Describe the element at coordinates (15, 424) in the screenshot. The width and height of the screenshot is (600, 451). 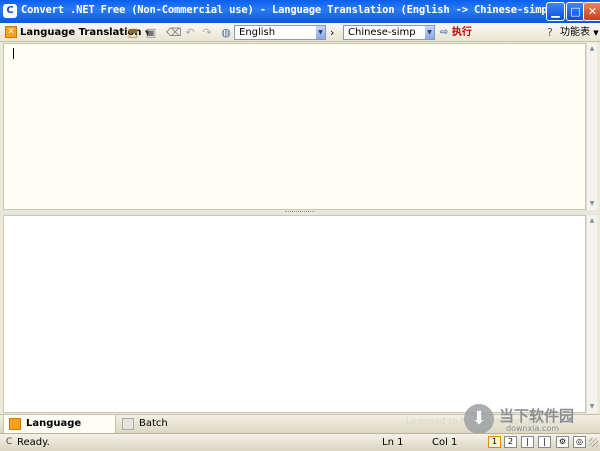
I see `translation-icon` at that location.